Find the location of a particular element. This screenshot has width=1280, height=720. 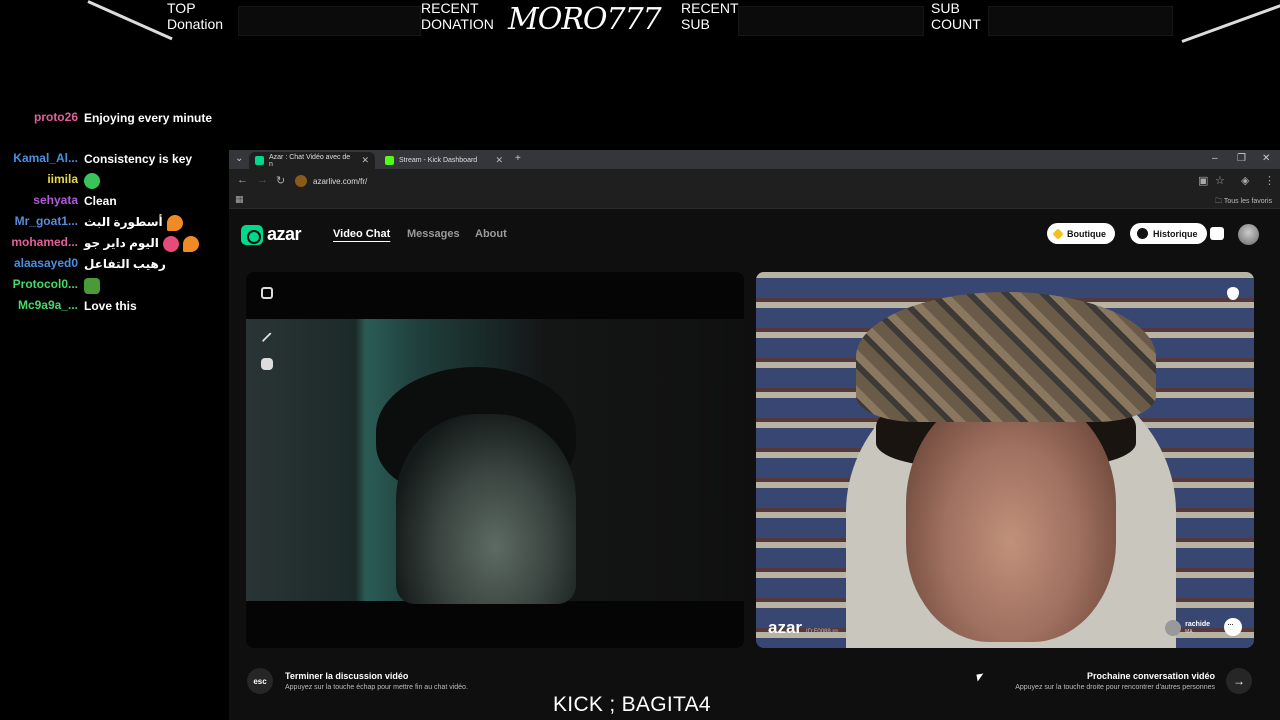

menu-icon: ⋮ is located at coordinates (1269, 180).